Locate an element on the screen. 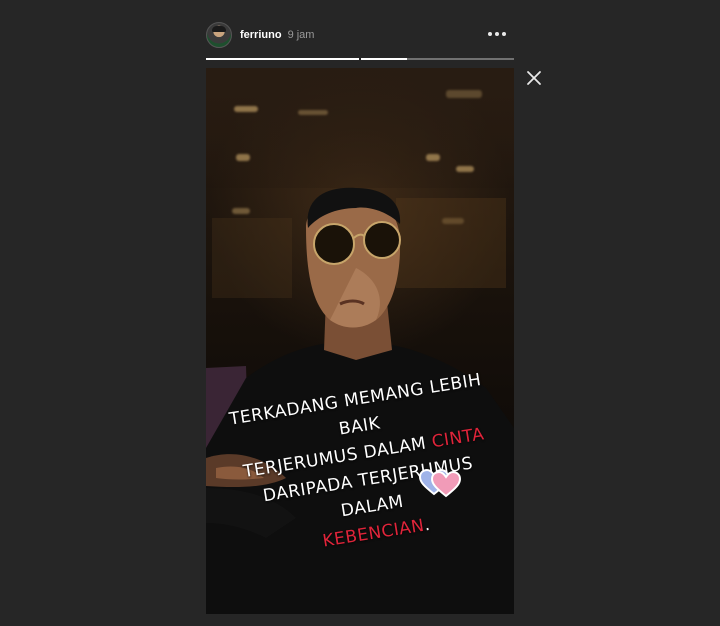 Image resolution: width=720 pixels, height=626 pixels. caption-text: . is located at coordinates (427, 525).